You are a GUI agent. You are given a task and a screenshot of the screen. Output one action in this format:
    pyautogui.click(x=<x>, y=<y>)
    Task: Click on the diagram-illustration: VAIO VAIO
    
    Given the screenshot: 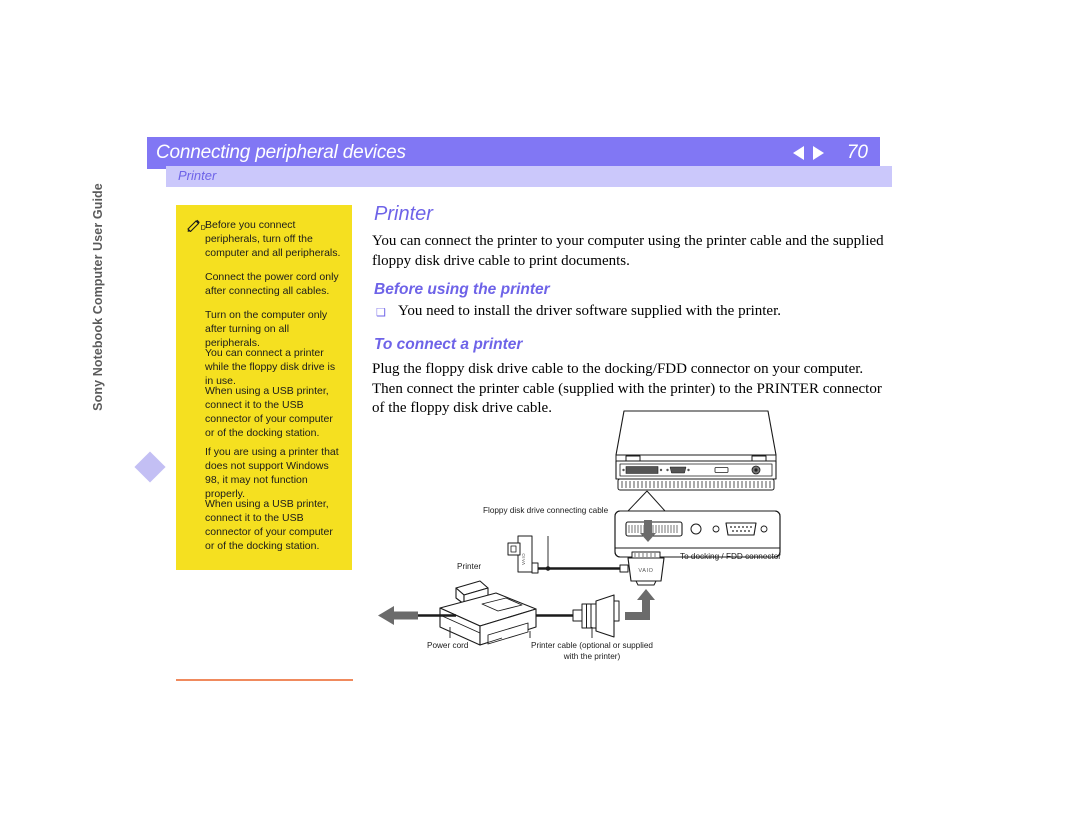 What is the action you would take?
    pyautogui.click(x=579, y=528)
    